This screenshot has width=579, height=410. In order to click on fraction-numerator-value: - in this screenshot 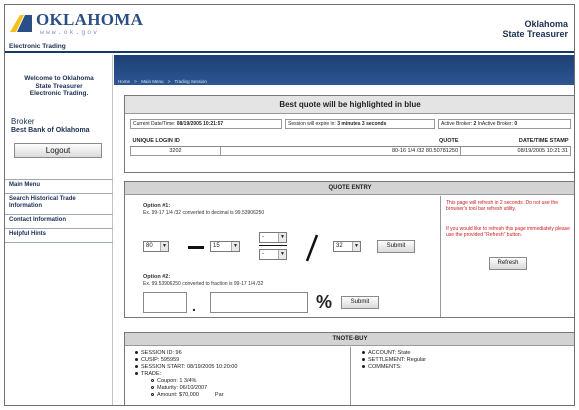, I will do `click(263, 237)`.